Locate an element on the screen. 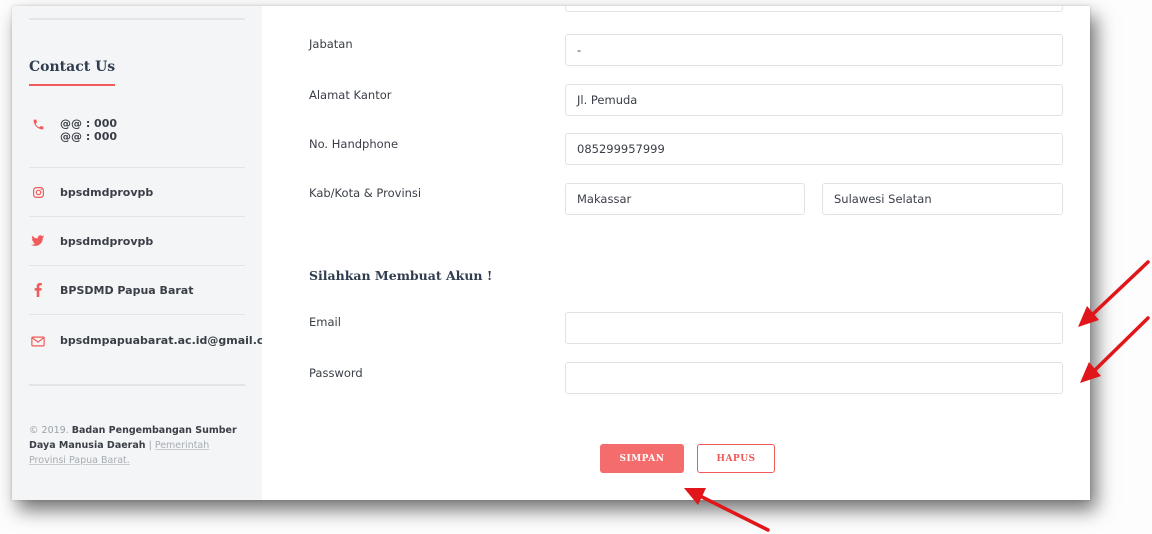  kota-provinsi-label: Kab/Kota & Provinsi is located at coordinates (365, 193).